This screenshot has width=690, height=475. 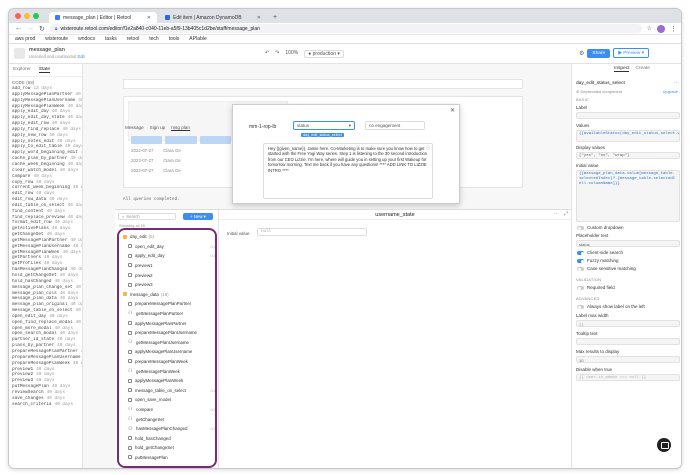 I want to click on placeholder-field: status, so click(x=628, y=243).